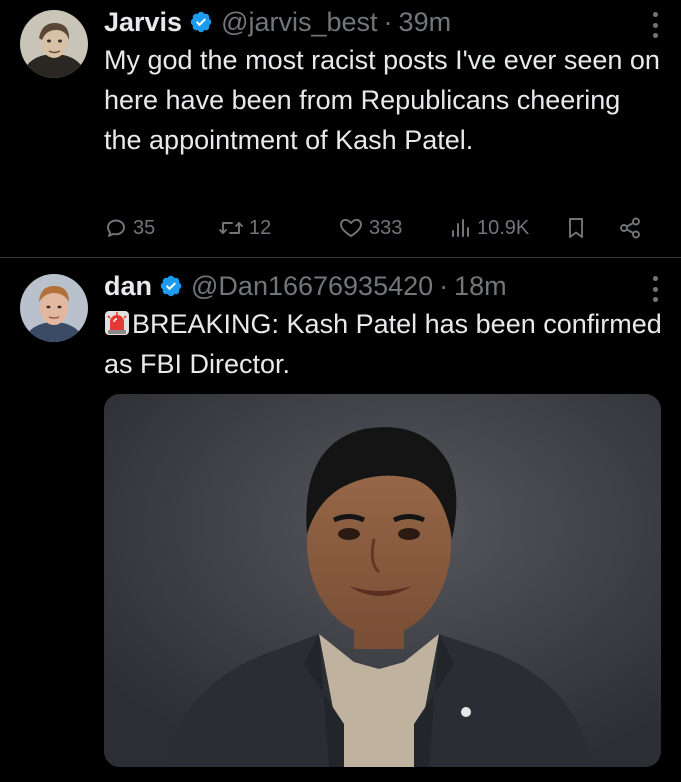  What do you see at coordinates (117, 323) in the screenshot?
I see `siren-icon` at bounding box center [117, 323].